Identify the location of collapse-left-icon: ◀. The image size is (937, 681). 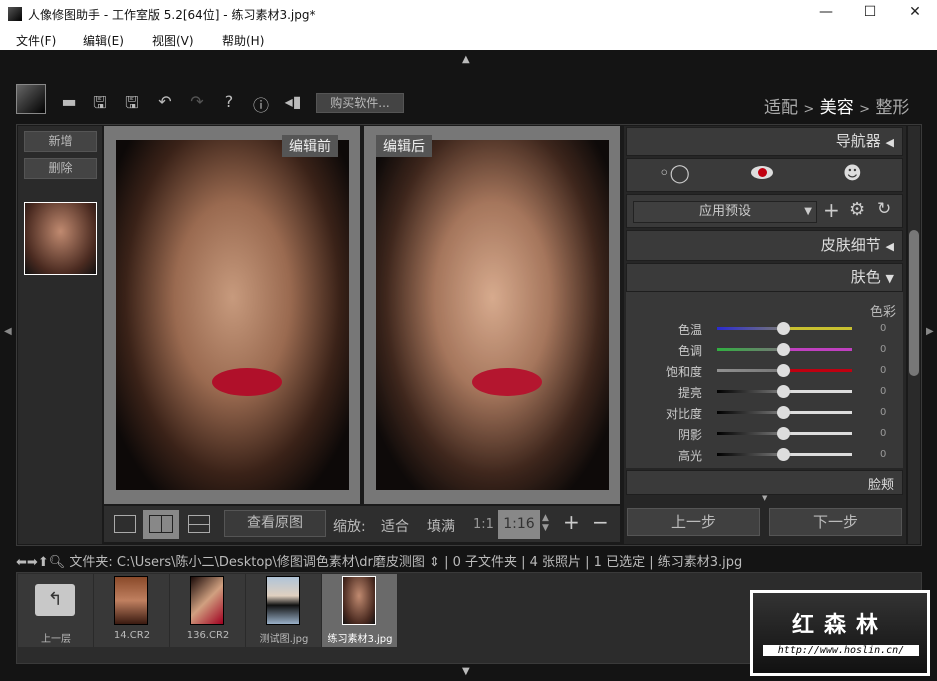
(889, 142).